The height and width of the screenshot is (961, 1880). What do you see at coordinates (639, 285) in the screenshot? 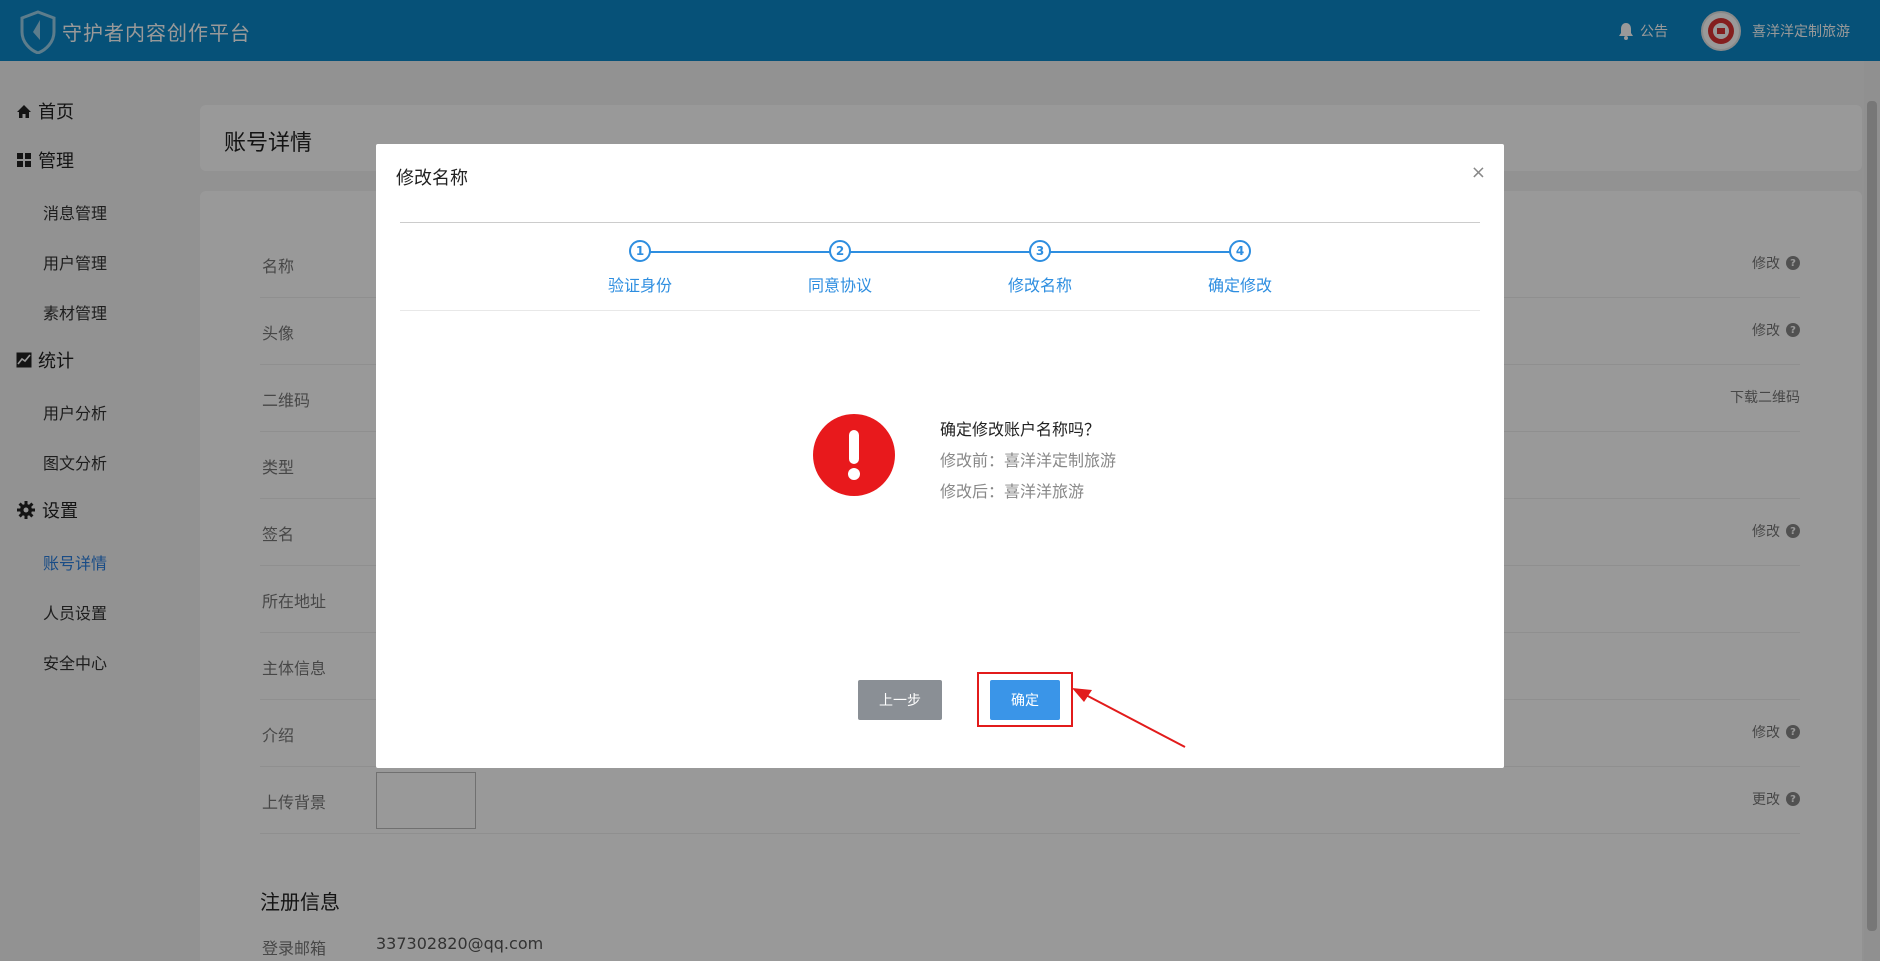
I see `step-1-label: 验证身份` at bounding box center [639, 285].